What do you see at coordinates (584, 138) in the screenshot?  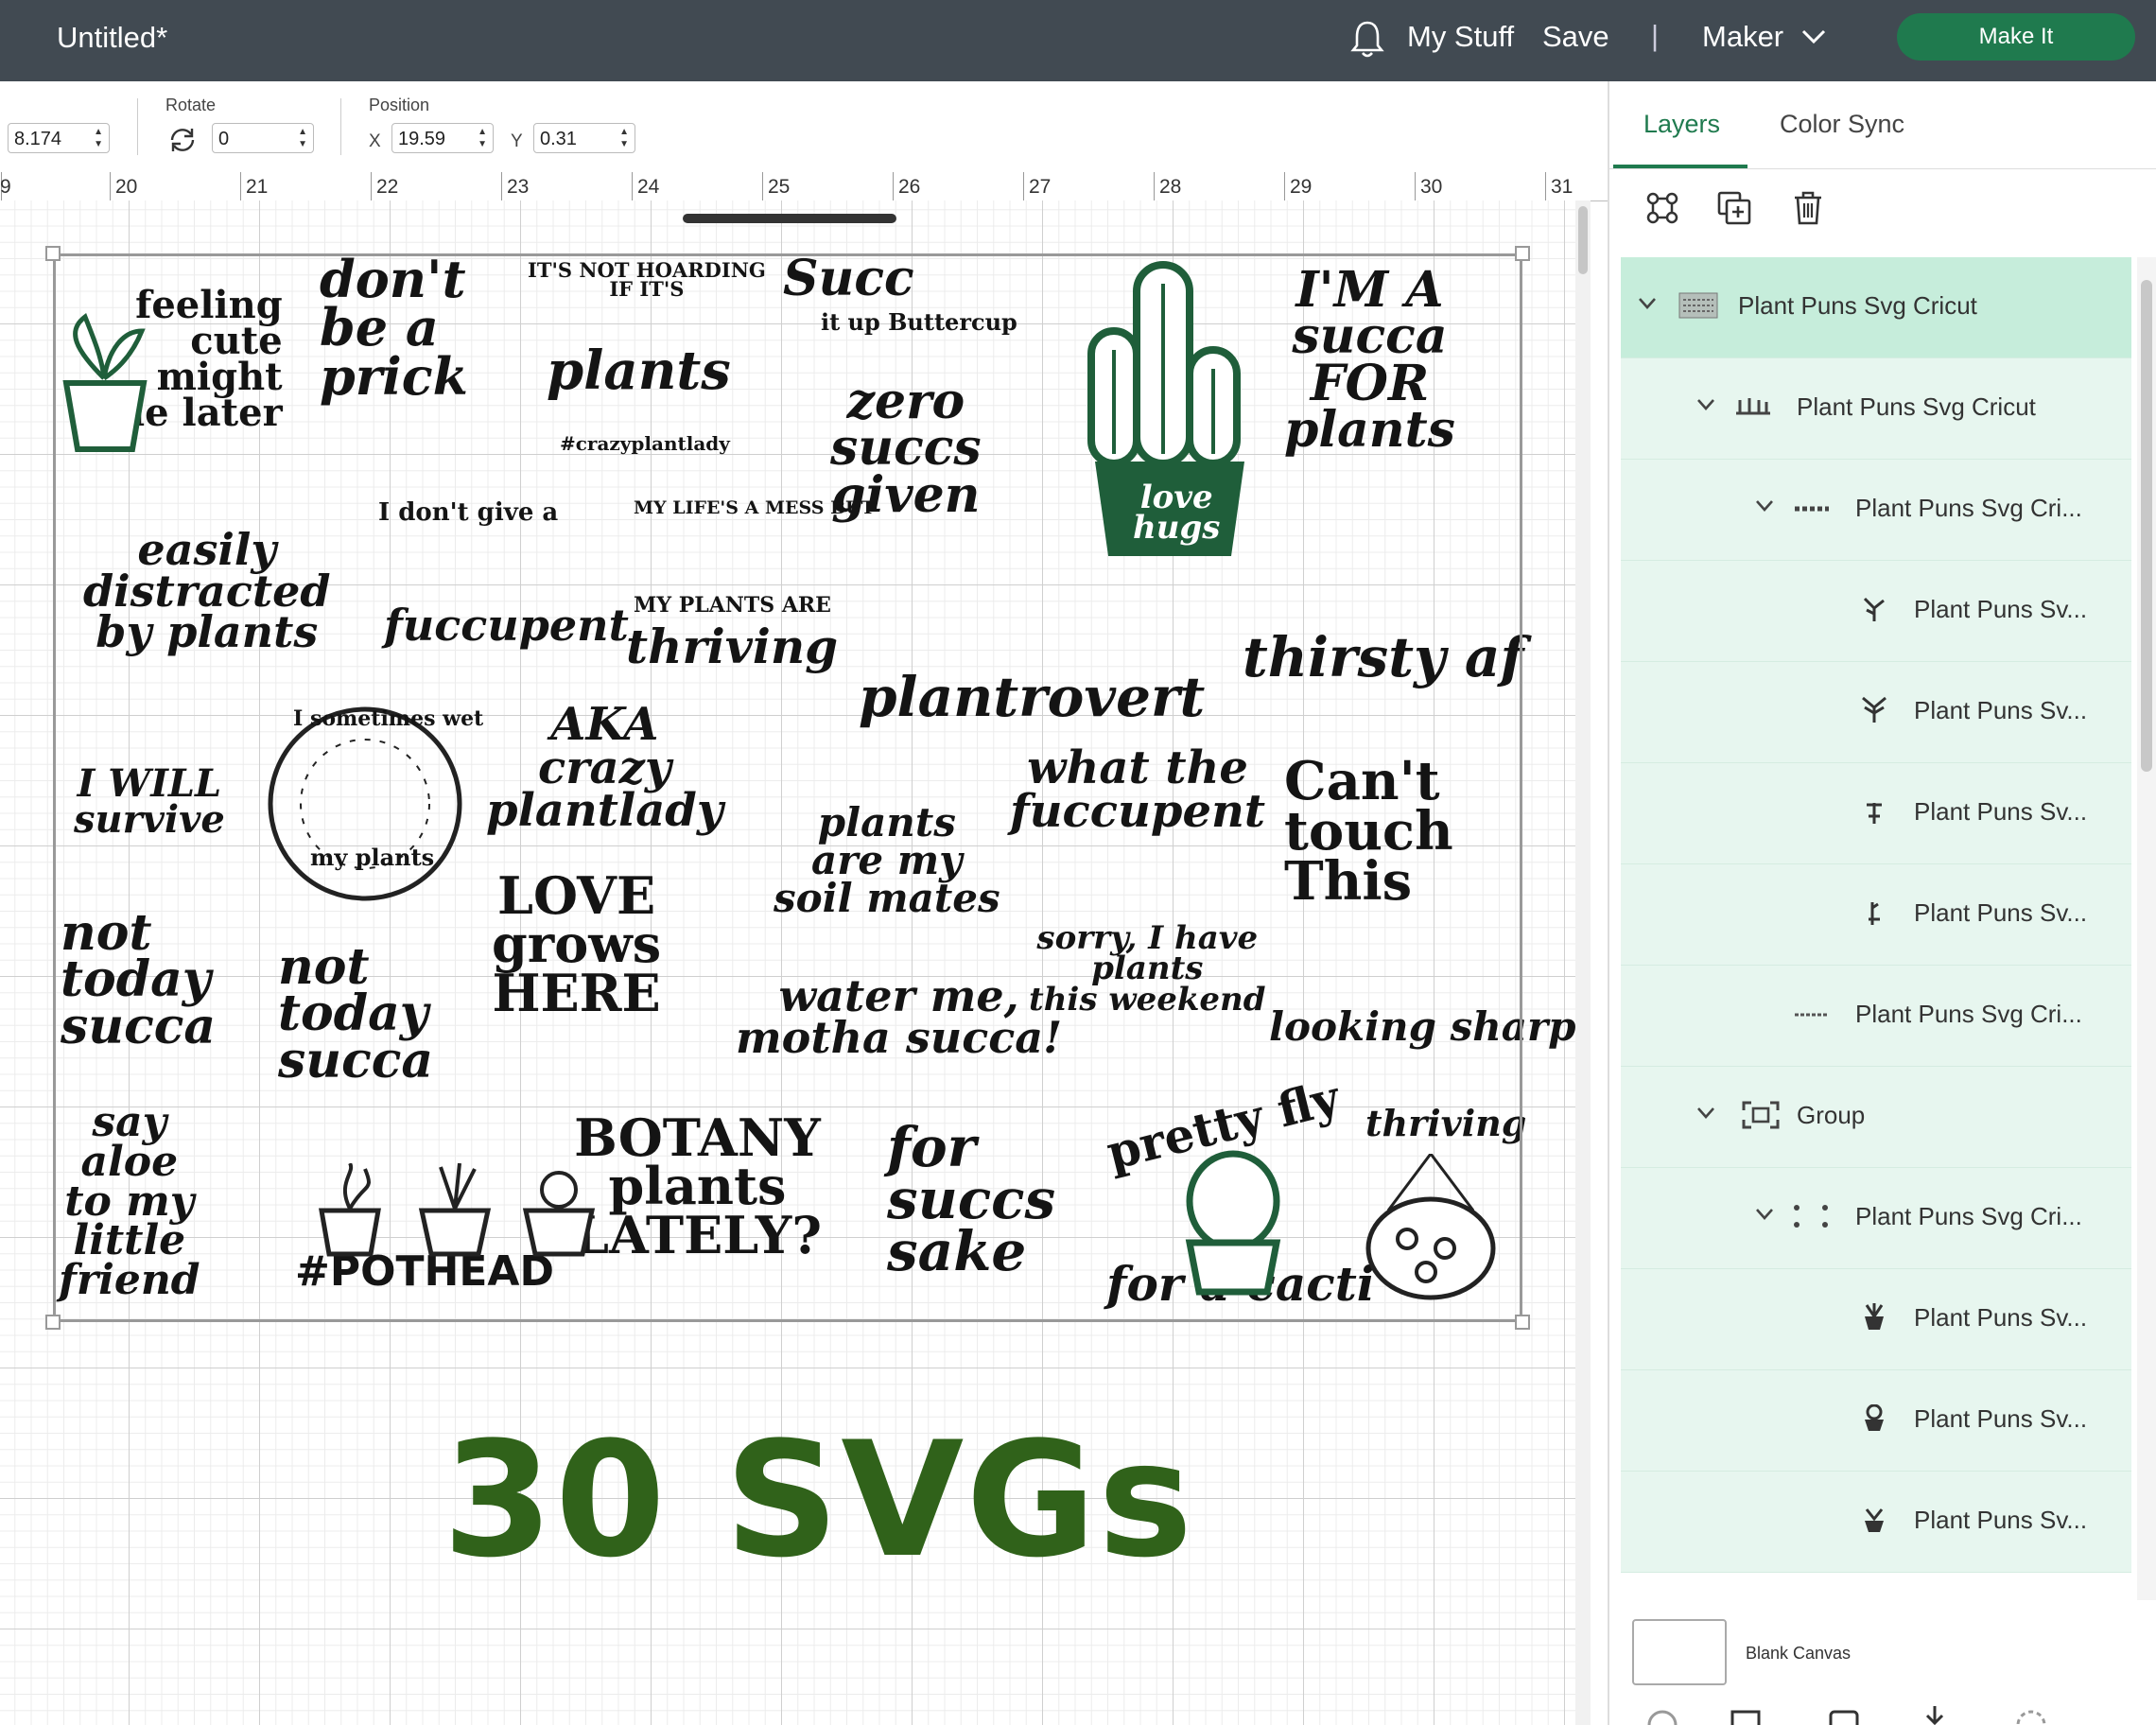 I see `position-y-input: 0.31 ▲ ▼` at bounding box center [584, 138].